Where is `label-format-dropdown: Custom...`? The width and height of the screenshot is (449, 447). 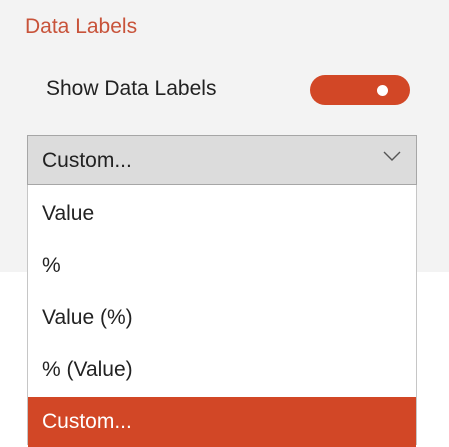
label-format-dropdown: Custom... is located at coordinates (222, 160).